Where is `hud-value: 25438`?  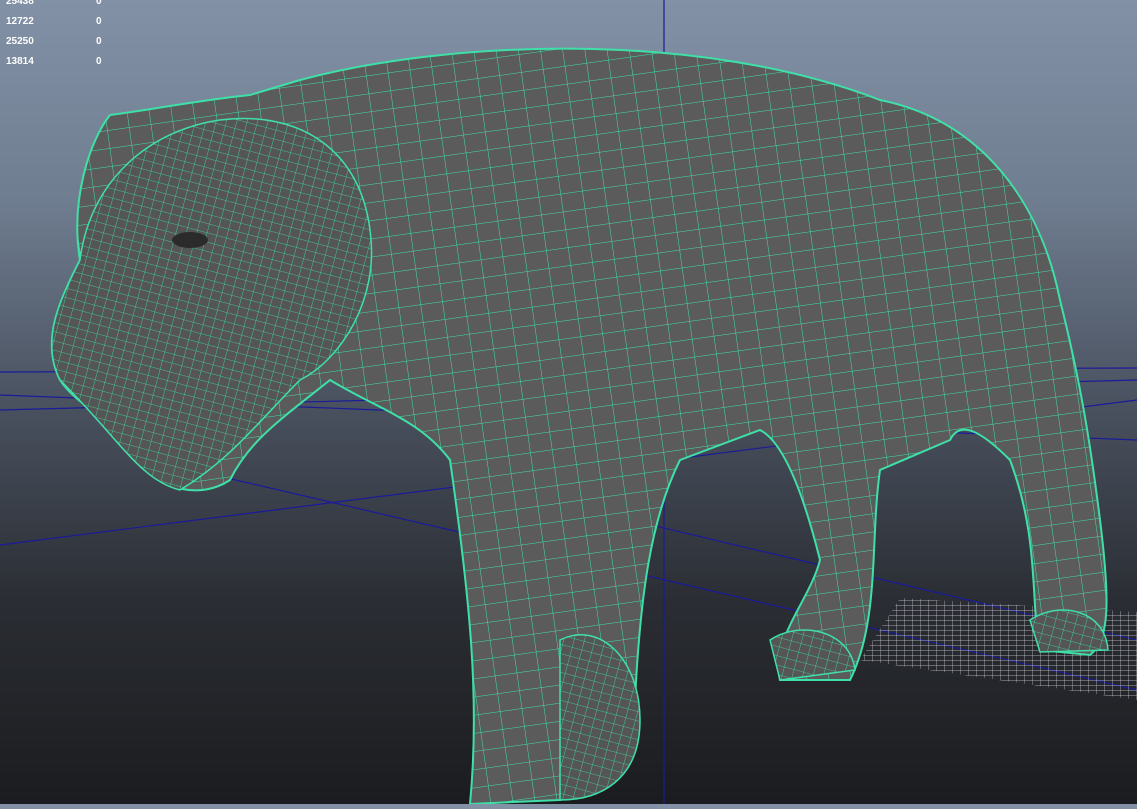
hud-value: 25438 is located at coordinates (20, 3).